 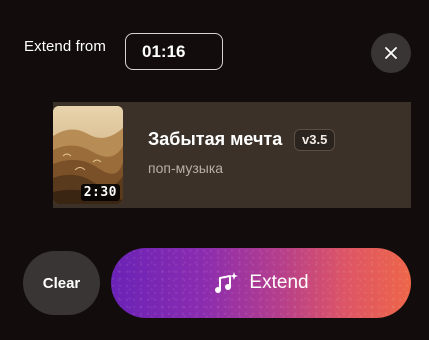 I want to click on song-genre: поп-музыка, so click(x=186, y=168).